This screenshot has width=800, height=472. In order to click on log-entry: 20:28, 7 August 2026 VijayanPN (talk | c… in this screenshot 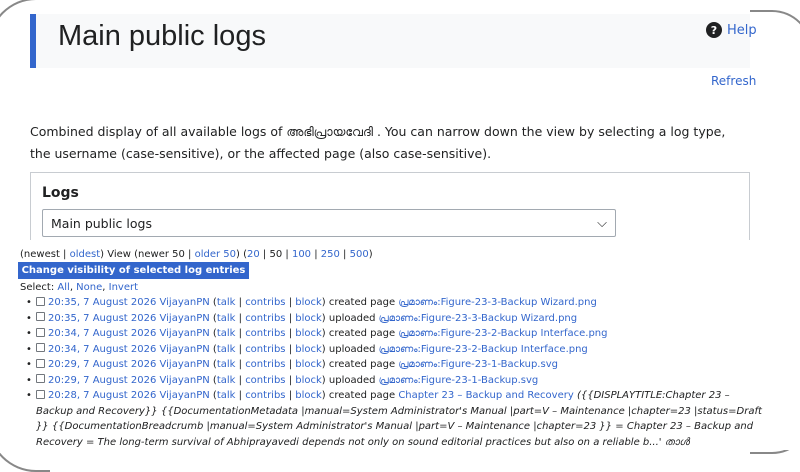, I will do `click(396, 419)`.